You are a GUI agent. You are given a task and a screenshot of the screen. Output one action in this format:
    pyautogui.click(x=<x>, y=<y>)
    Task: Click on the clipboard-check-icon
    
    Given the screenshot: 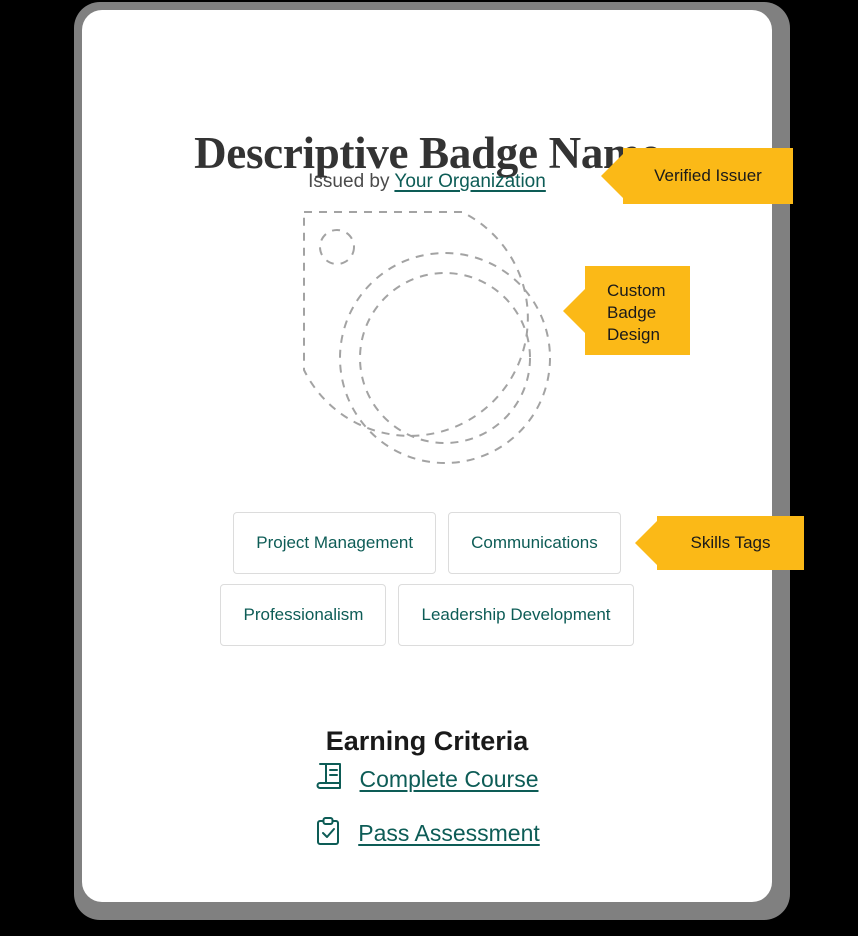 What is the action you would take?
    pyautogui.click(x=328, y=833)
    